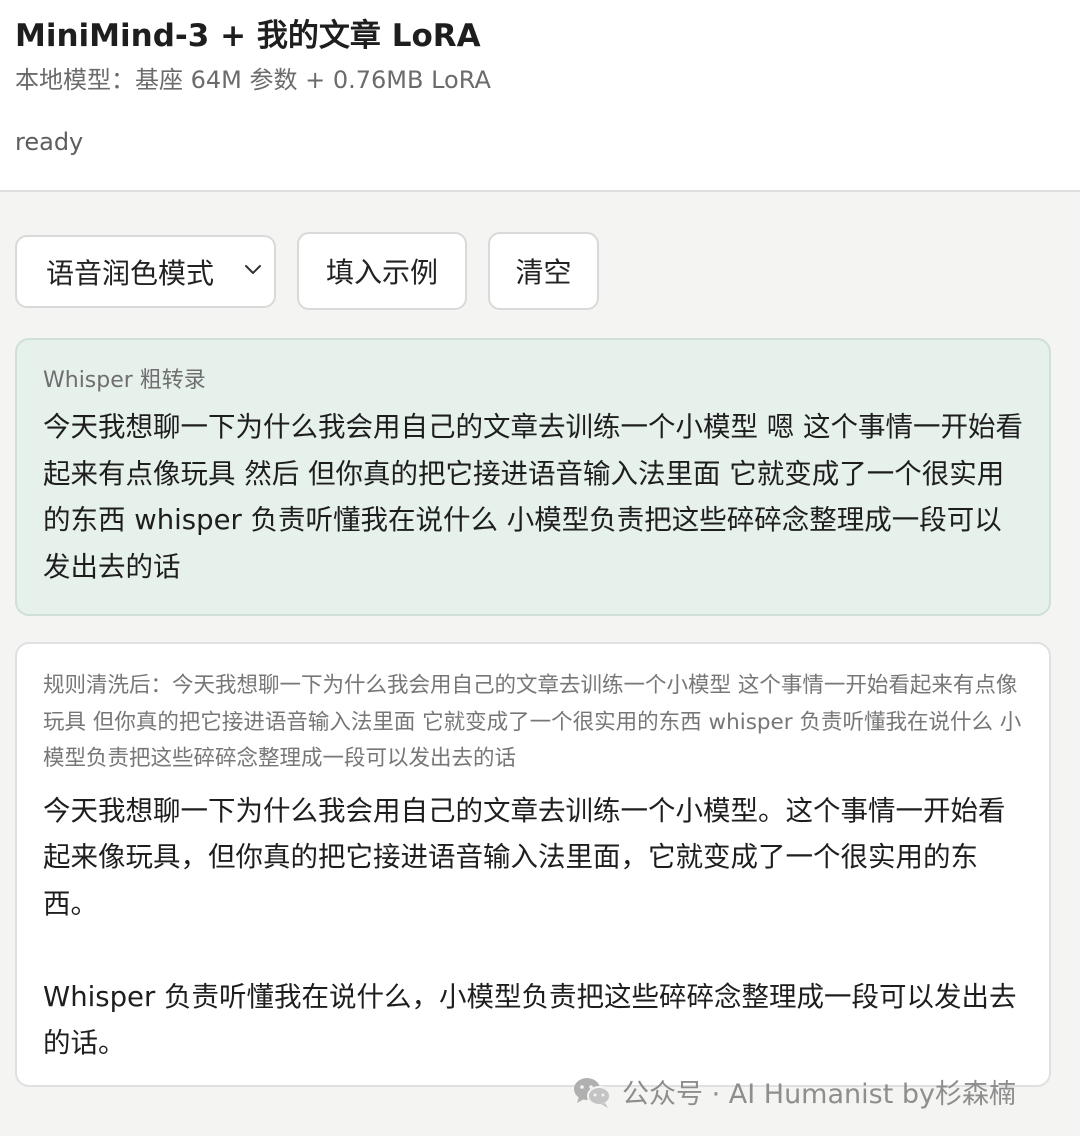 Image resolution: width=1080 pixels, height=1136 pixels. What do you see at coordinates (819, 1094) in the screenshot?
I see `watermark-text: 公众号 · AI Humanist by杉森楠` at bounding box center [819, 1094].